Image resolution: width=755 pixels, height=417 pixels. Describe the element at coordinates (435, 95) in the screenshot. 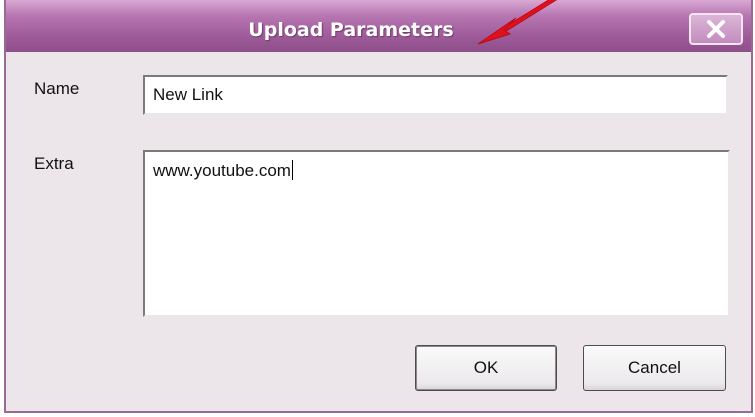

I see `name-field: New Link` at that location.